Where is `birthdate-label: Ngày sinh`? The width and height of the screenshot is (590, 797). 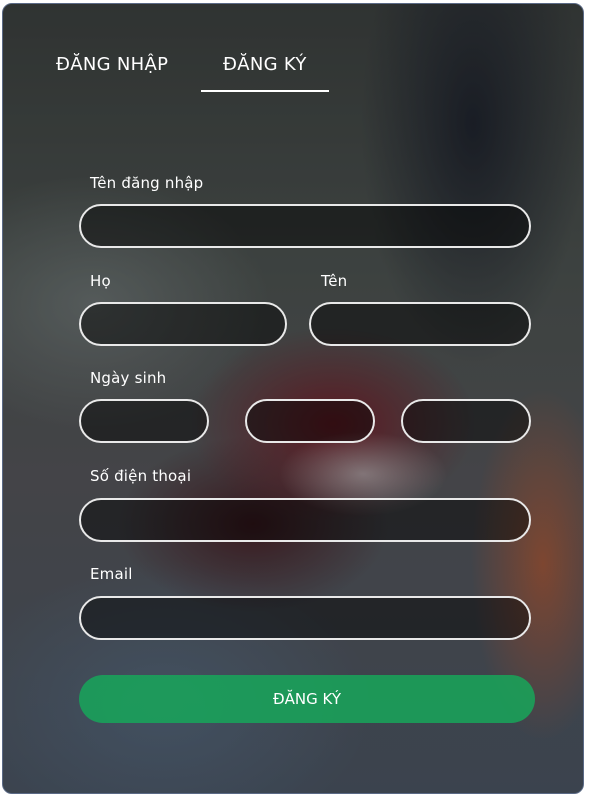
birthdate-label: Ngày sinh is located at coordinates (128, 378).